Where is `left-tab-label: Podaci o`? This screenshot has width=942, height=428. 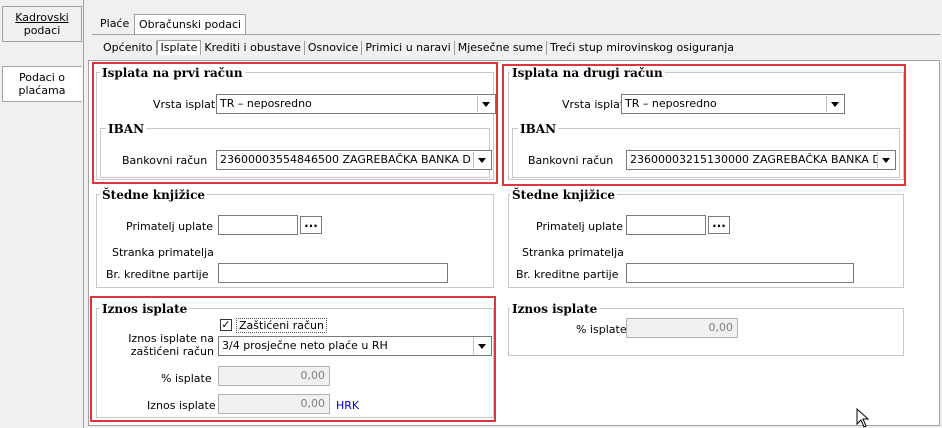 left-tab-label: Podaci o is located at coordinates (42, 77).